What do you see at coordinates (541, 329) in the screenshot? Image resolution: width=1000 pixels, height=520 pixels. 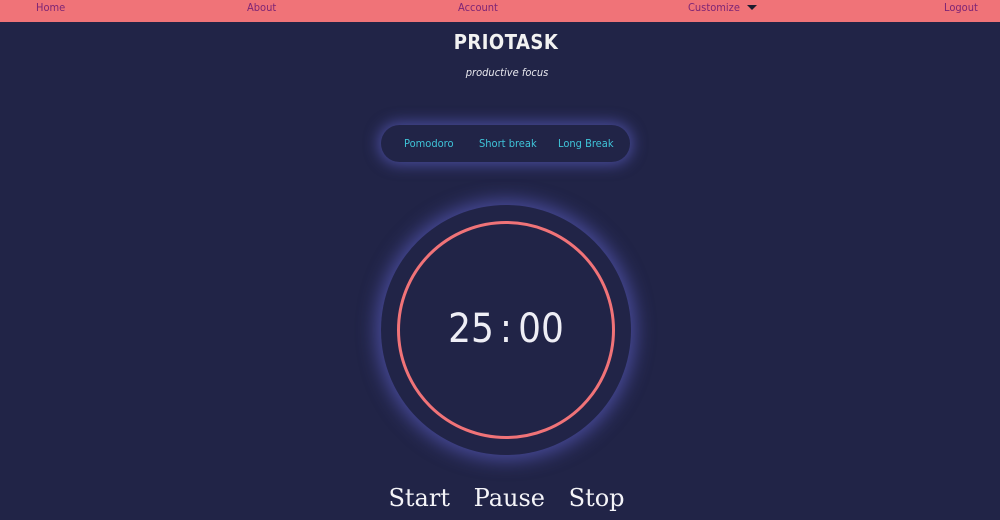 I see `timer-seconds: 00` at bounding box center [541, 329].